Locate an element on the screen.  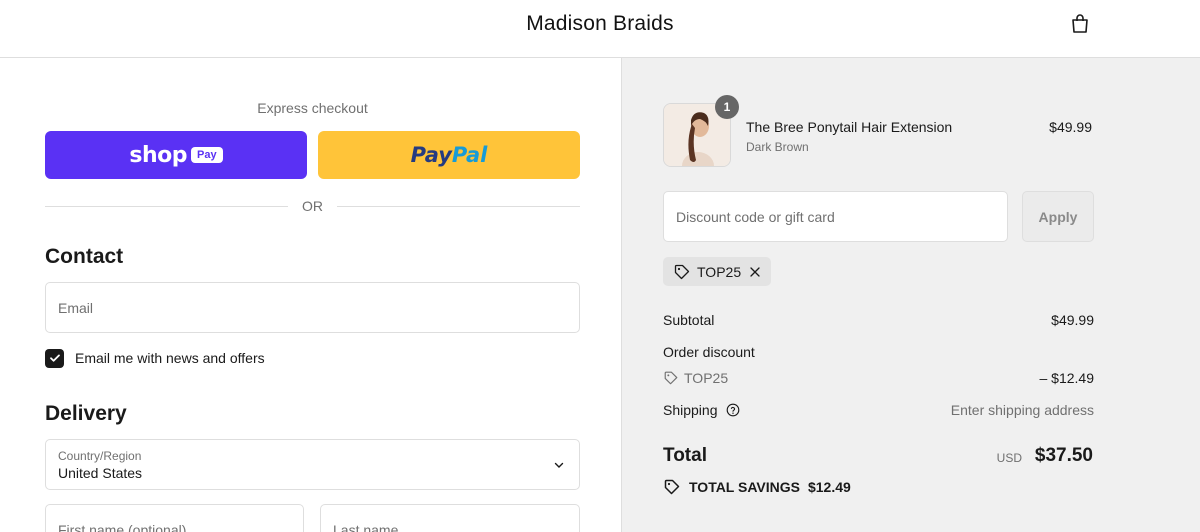
applied-code: TOP25 is located at coordinates (719, 271).